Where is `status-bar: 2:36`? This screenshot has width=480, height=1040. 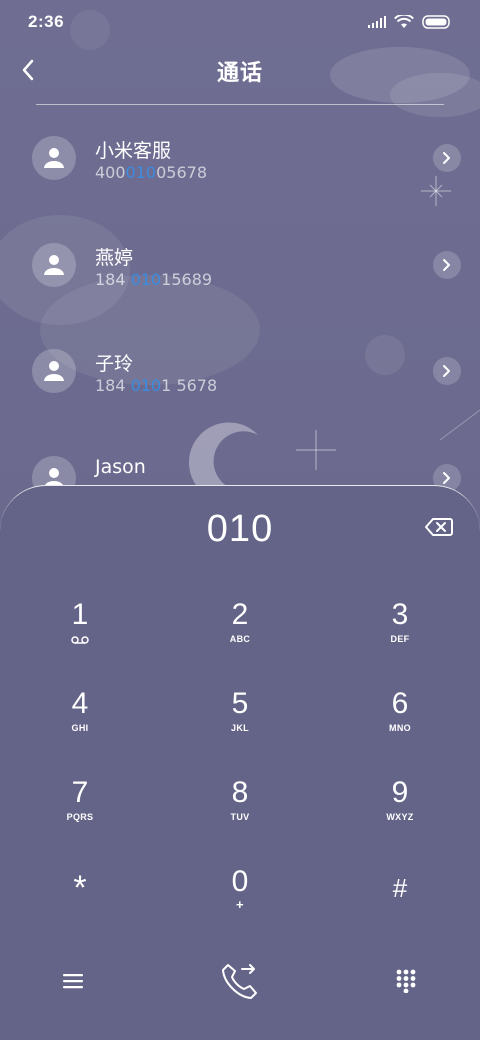
status-bar: 2:36 is located at coordinates (240, 22).